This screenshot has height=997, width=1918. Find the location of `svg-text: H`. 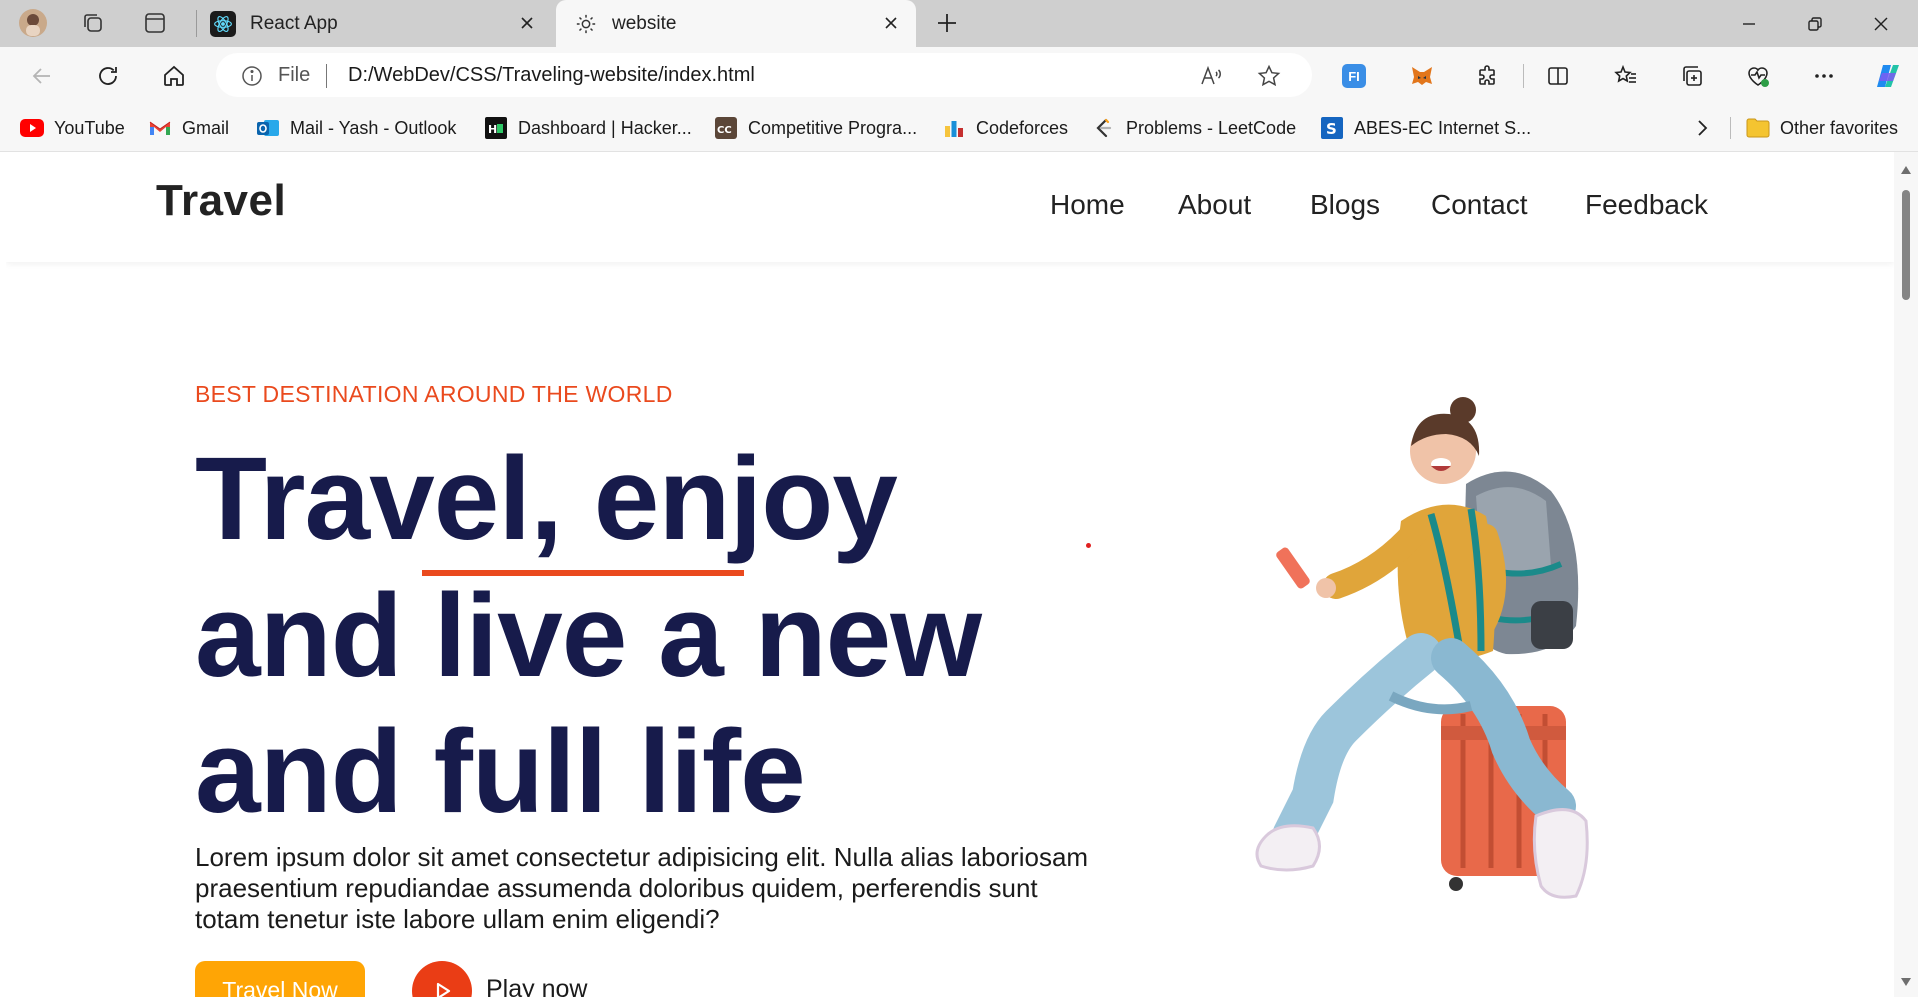

svg-text: H is located at coordinates (492, 129).